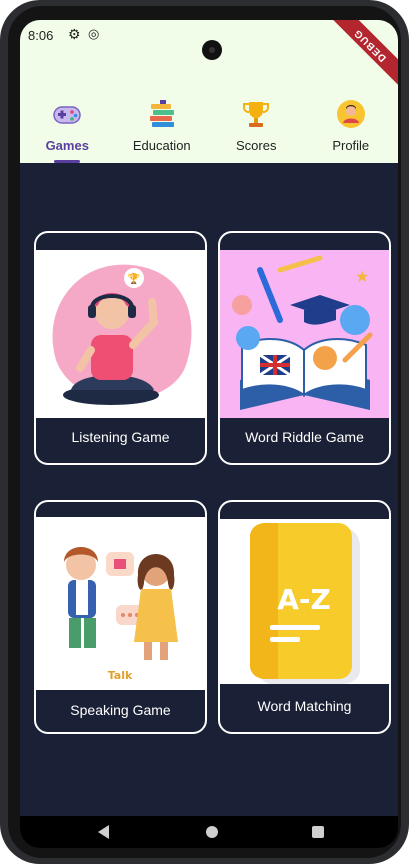  What do you see at coordinates (103, 832) in the screenshot?
I see `back-icon` at bounding box center [103, 832].